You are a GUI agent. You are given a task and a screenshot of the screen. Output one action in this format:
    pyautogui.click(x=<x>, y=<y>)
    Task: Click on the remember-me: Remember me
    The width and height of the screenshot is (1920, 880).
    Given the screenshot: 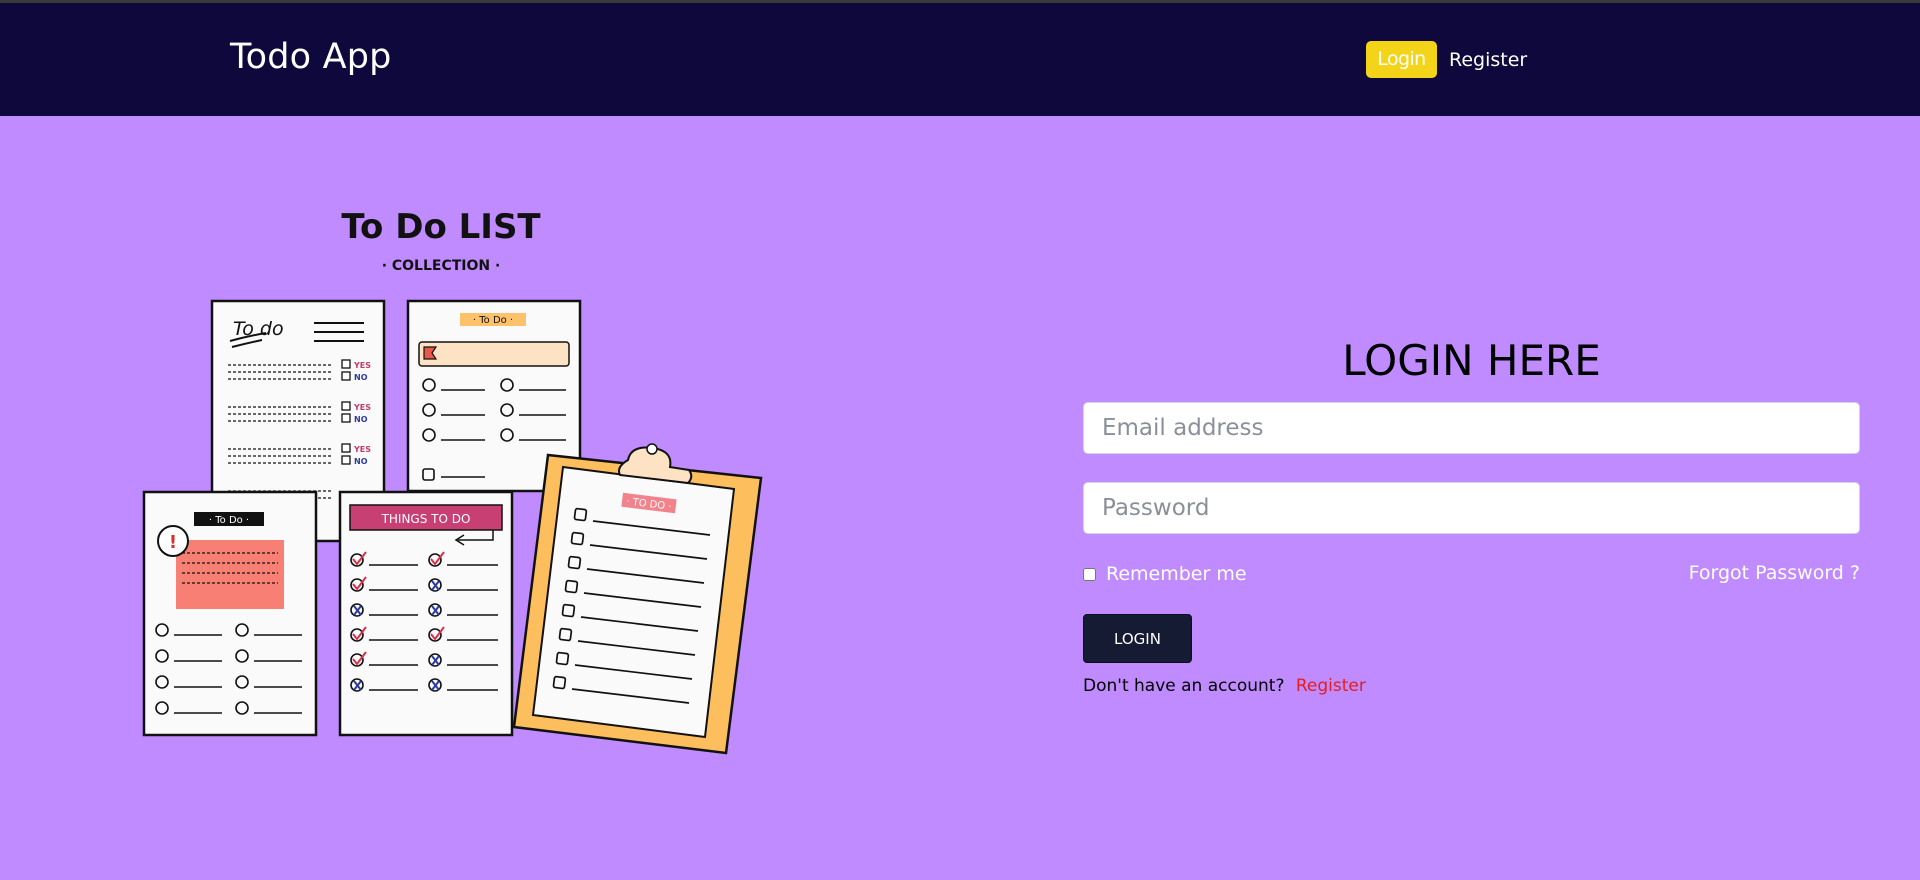 What is the action you would take?
    pyautogui.click(x=1165, y=574)
    